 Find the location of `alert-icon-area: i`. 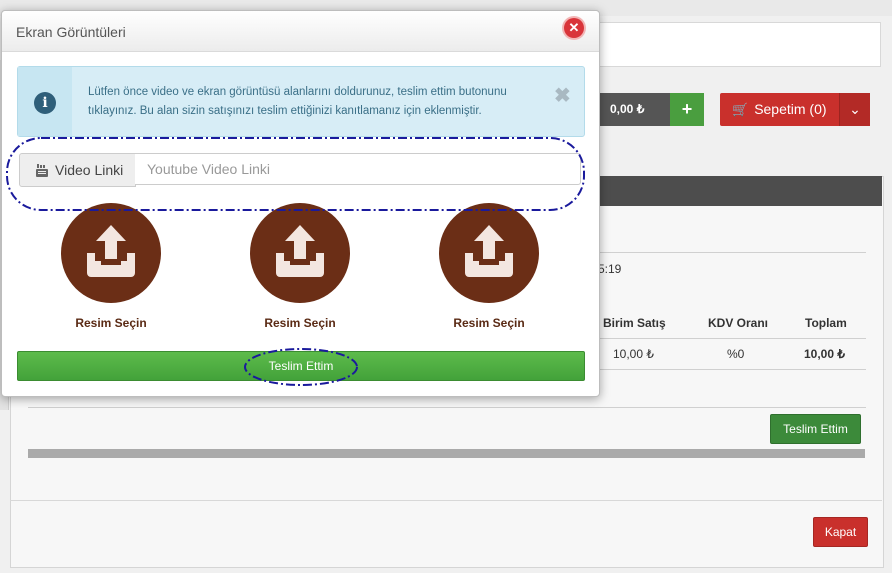

alert-icon-area: i is located at coordinates (45, 101).